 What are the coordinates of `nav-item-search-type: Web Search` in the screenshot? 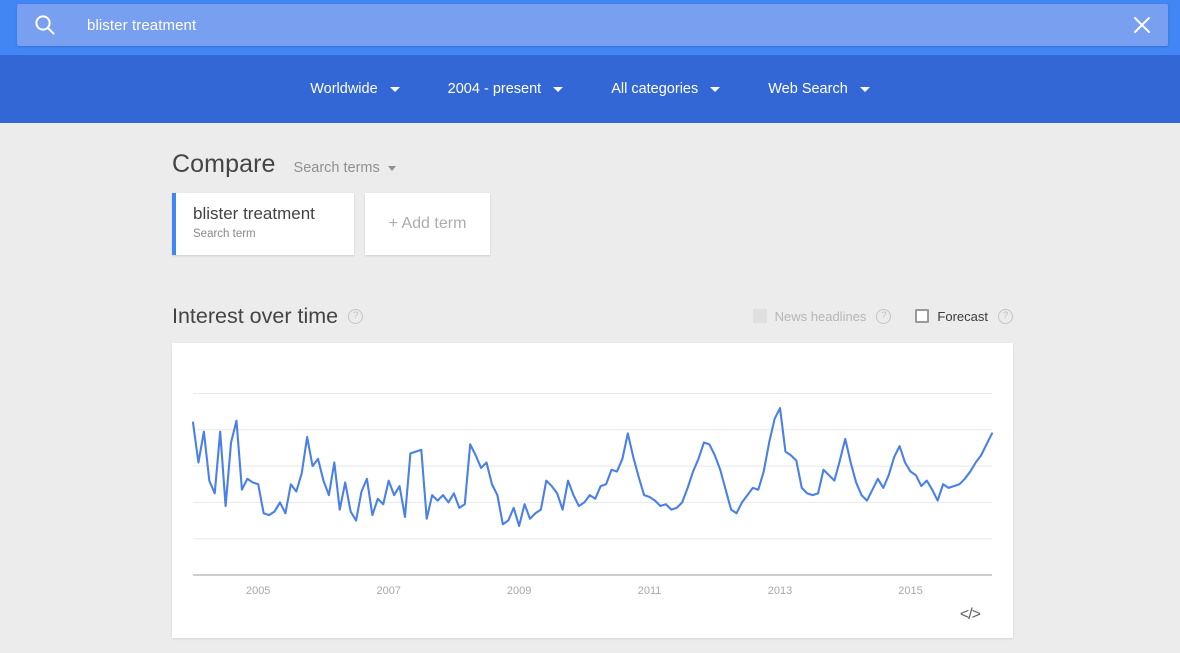 It's located at (819, 89).